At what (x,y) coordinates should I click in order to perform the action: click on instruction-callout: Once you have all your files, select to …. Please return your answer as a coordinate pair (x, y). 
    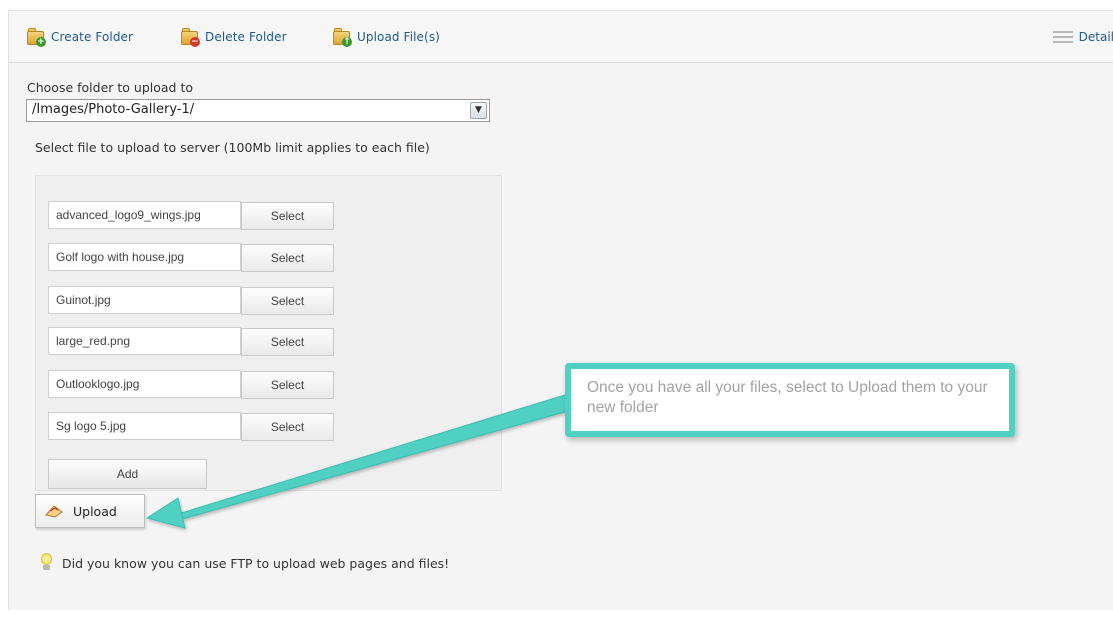
    Looking at the image, I should click on (790, 400).